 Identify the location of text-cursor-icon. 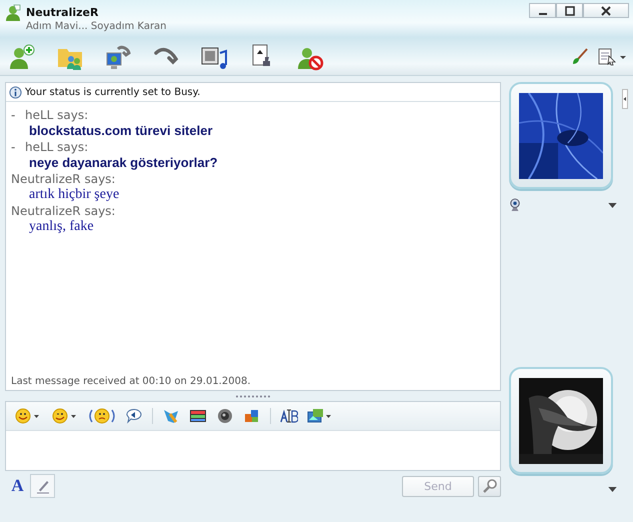
(289, 416).